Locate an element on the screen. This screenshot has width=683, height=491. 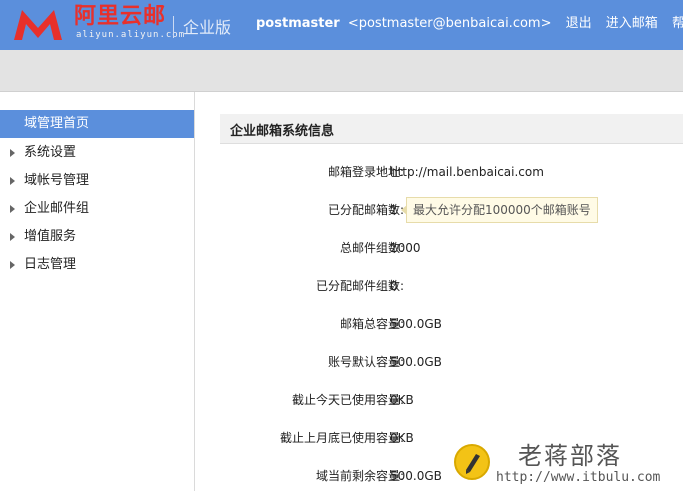
edition-label: 企业版 is located at coordinates (207, 27).